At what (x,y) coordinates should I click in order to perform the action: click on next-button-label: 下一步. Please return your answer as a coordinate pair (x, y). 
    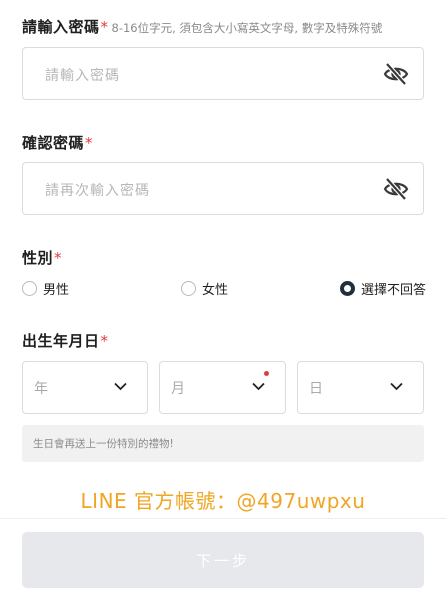
    Looking at the image, I should click on (222, 561).